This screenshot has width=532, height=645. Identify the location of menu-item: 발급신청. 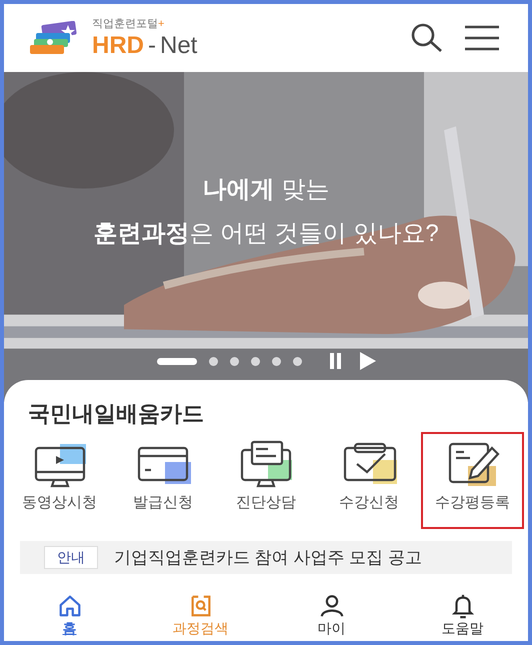
(162, 480).